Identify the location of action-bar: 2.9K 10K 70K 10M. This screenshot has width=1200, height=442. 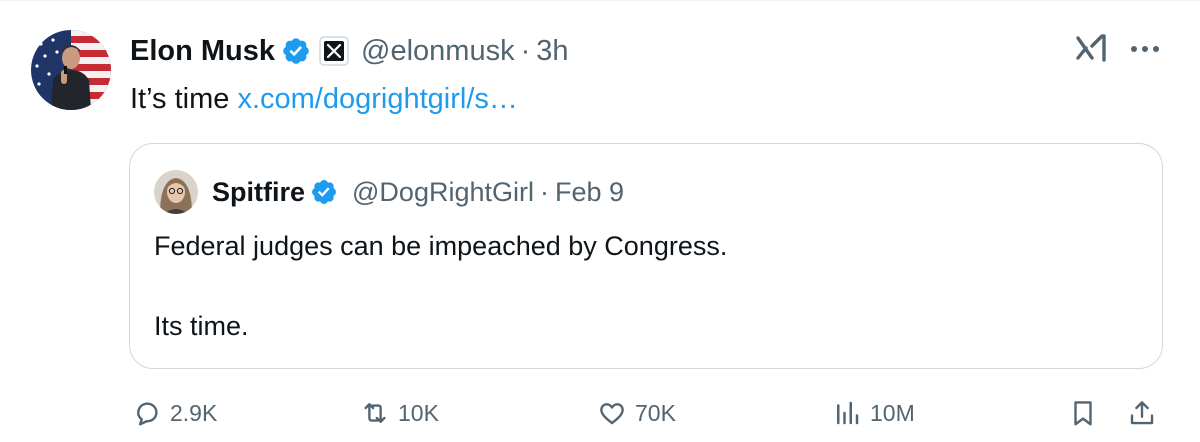
(600, 413).